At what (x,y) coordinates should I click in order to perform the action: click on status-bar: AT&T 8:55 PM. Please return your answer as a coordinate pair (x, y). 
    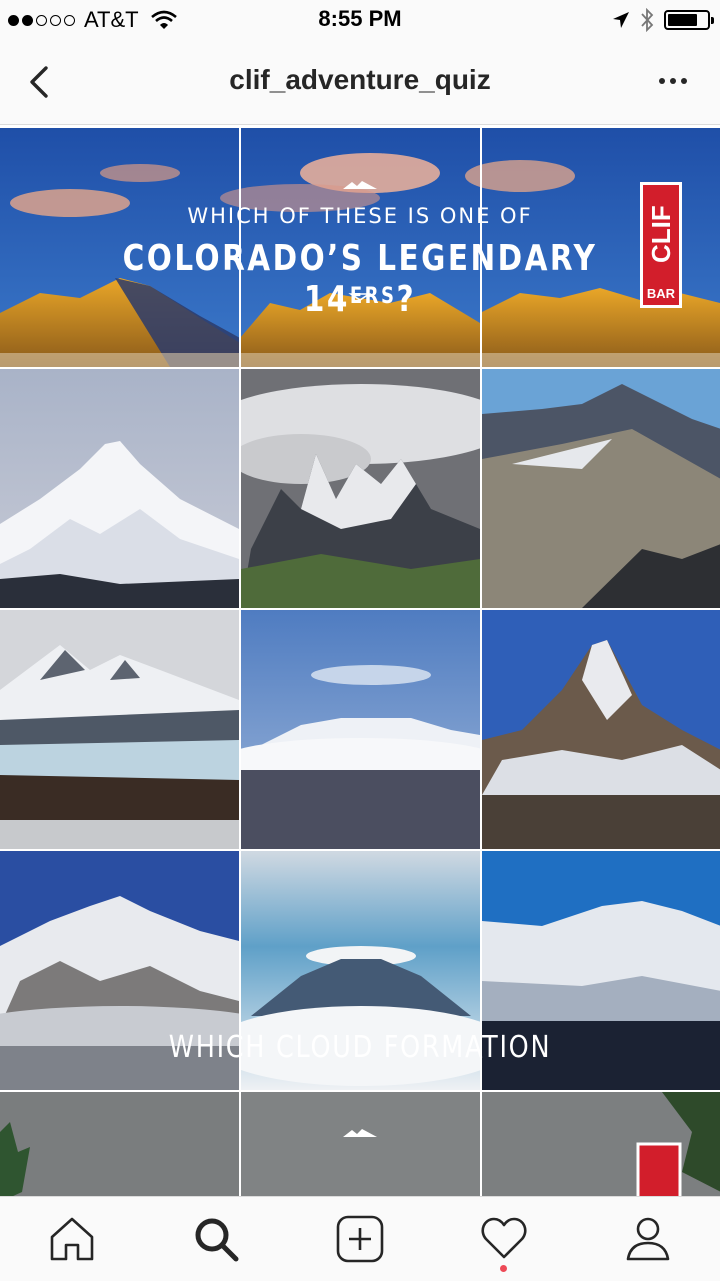
    Looking at the image, I should click on (360, 20).